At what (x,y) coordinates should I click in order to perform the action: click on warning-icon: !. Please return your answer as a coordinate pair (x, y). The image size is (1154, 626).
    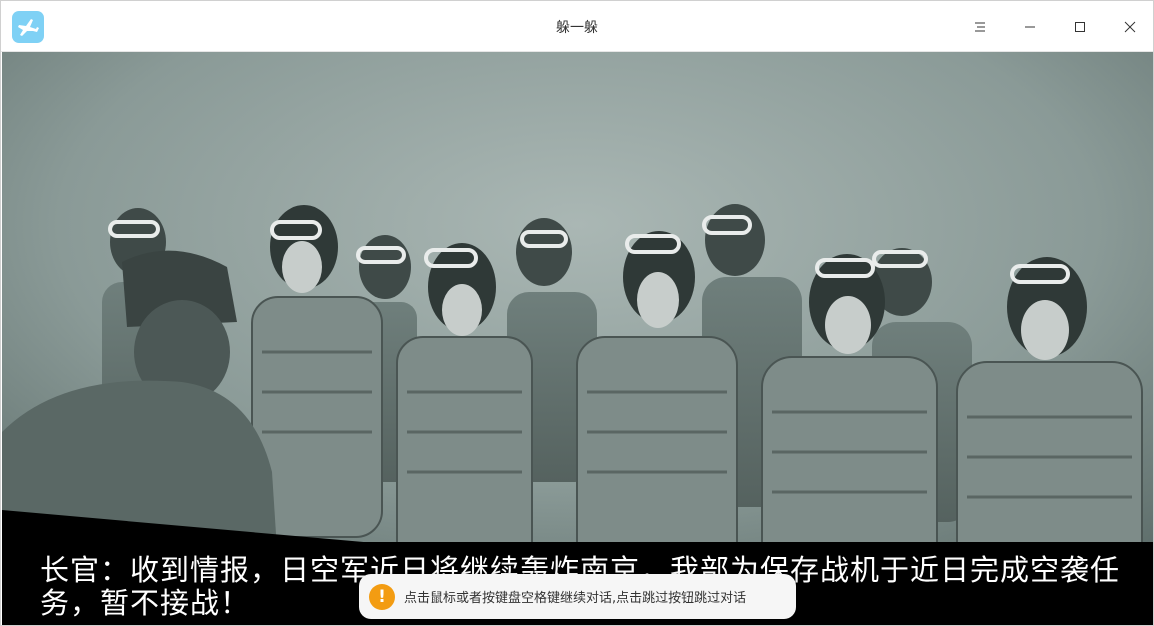
    Looking at the image, I should click on (382, 596).